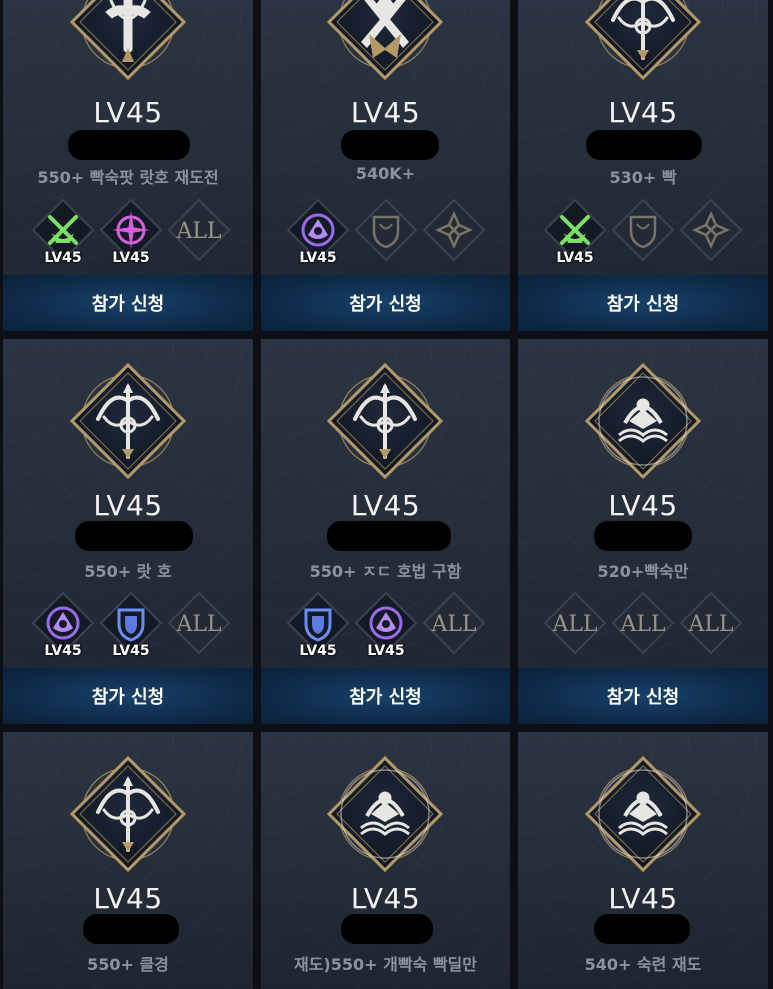 The width and height of the screenshot is (773, 989). Describe the element at coordinates (385, 41) in the screenshot. I see `crossed-swords-emblem-icon` at that location.